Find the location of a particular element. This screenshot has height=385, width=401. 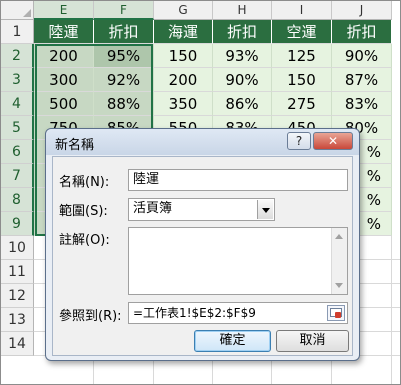

row-header-11: 11 is located at coordinates (17, 272).